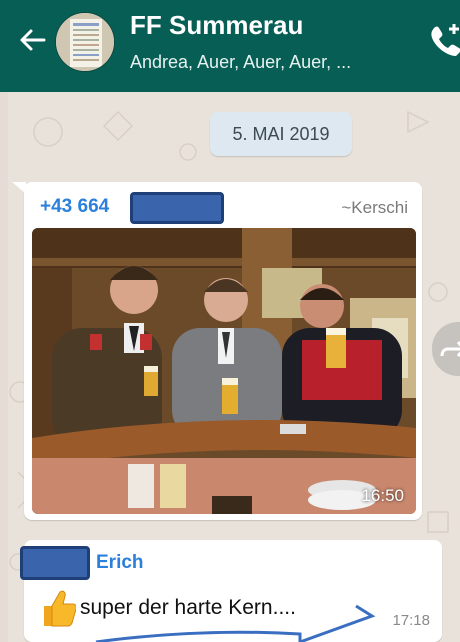  Describe the element at coordinates (450, 349) in the screenshot. I see `forward-icon` at that location.